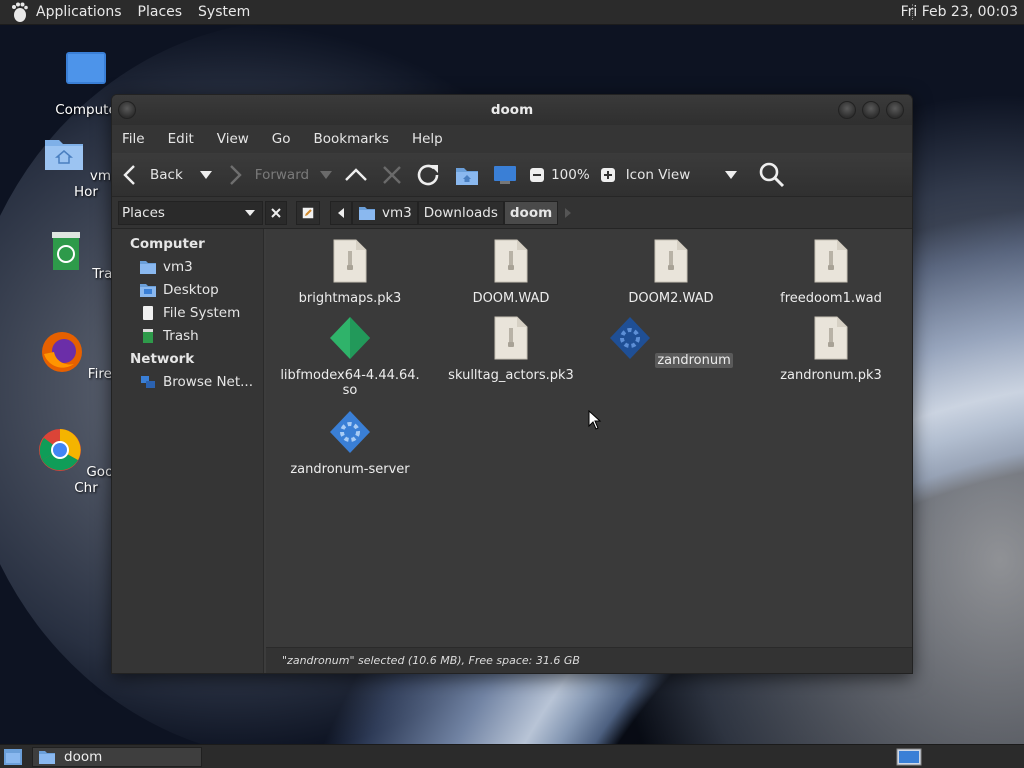 The image size is (1024, 768). I want to click on file-item: zandronum.pk3, so click(831, 349).